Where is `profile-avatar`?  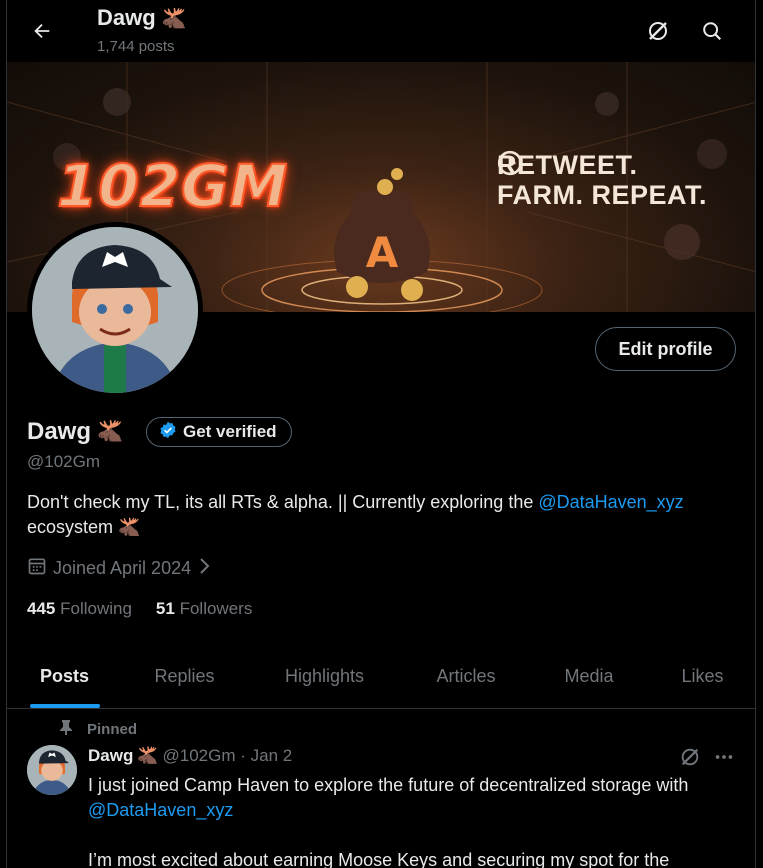 profile-avatar is located at coordinates (115, 310).